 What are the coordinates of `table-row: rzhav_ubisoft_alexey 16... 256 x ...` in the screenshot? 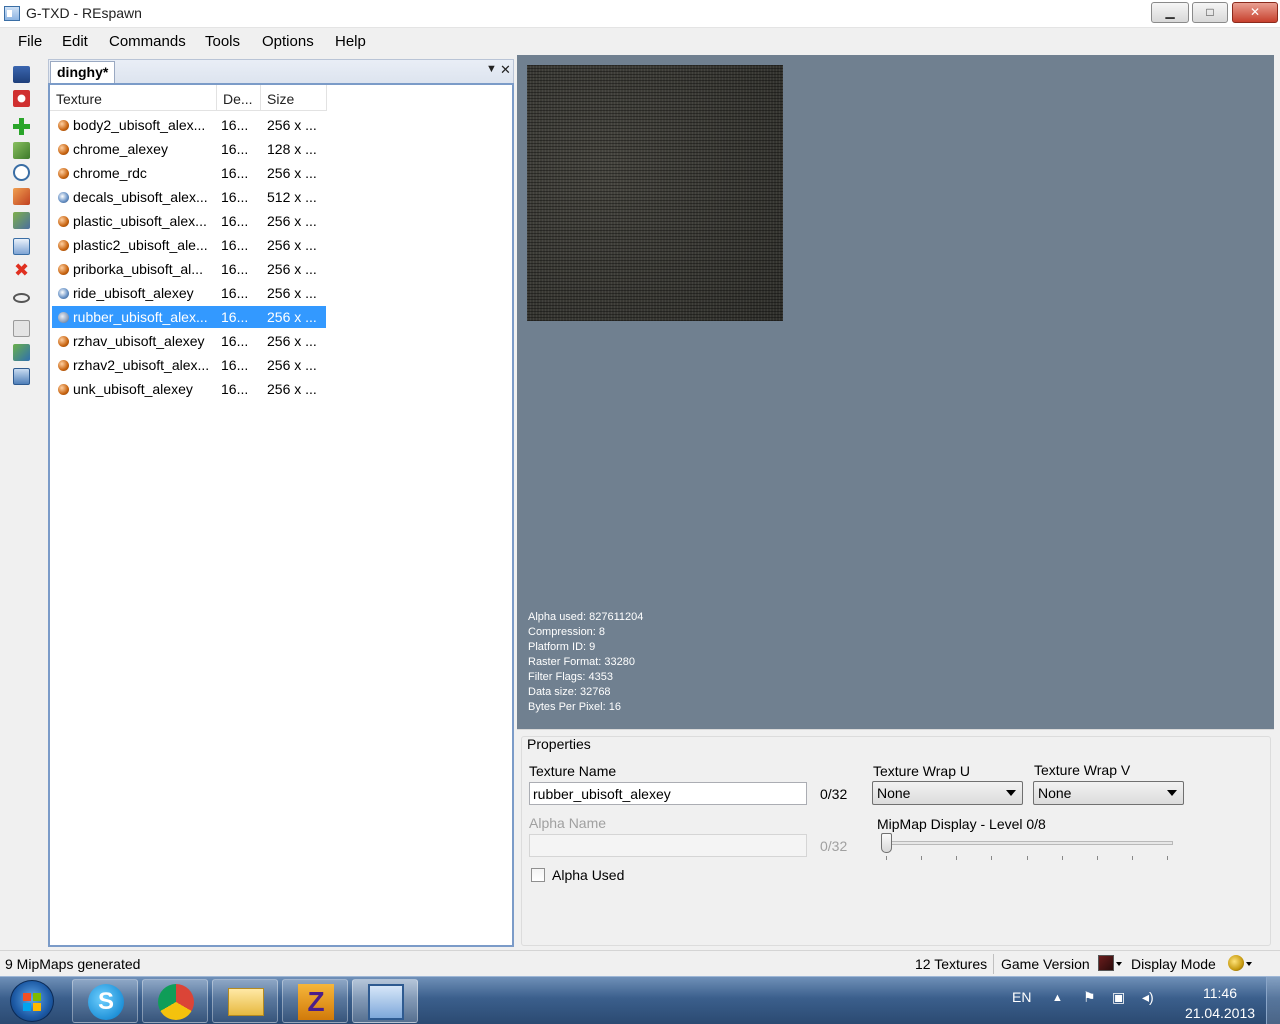 It's located at (189, 341).